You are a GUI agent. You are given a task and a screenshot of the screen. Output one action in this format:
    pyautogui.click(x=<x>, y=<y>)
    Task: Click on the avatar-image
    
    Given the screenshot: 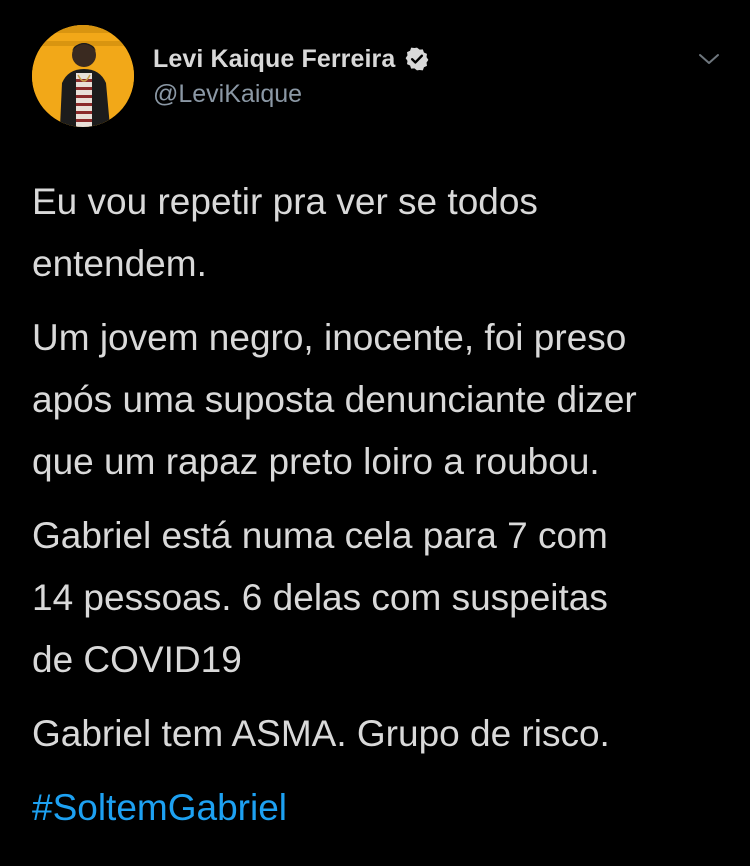 What is the action you would take?
    pyautogui.click(x=83, y=76)
    